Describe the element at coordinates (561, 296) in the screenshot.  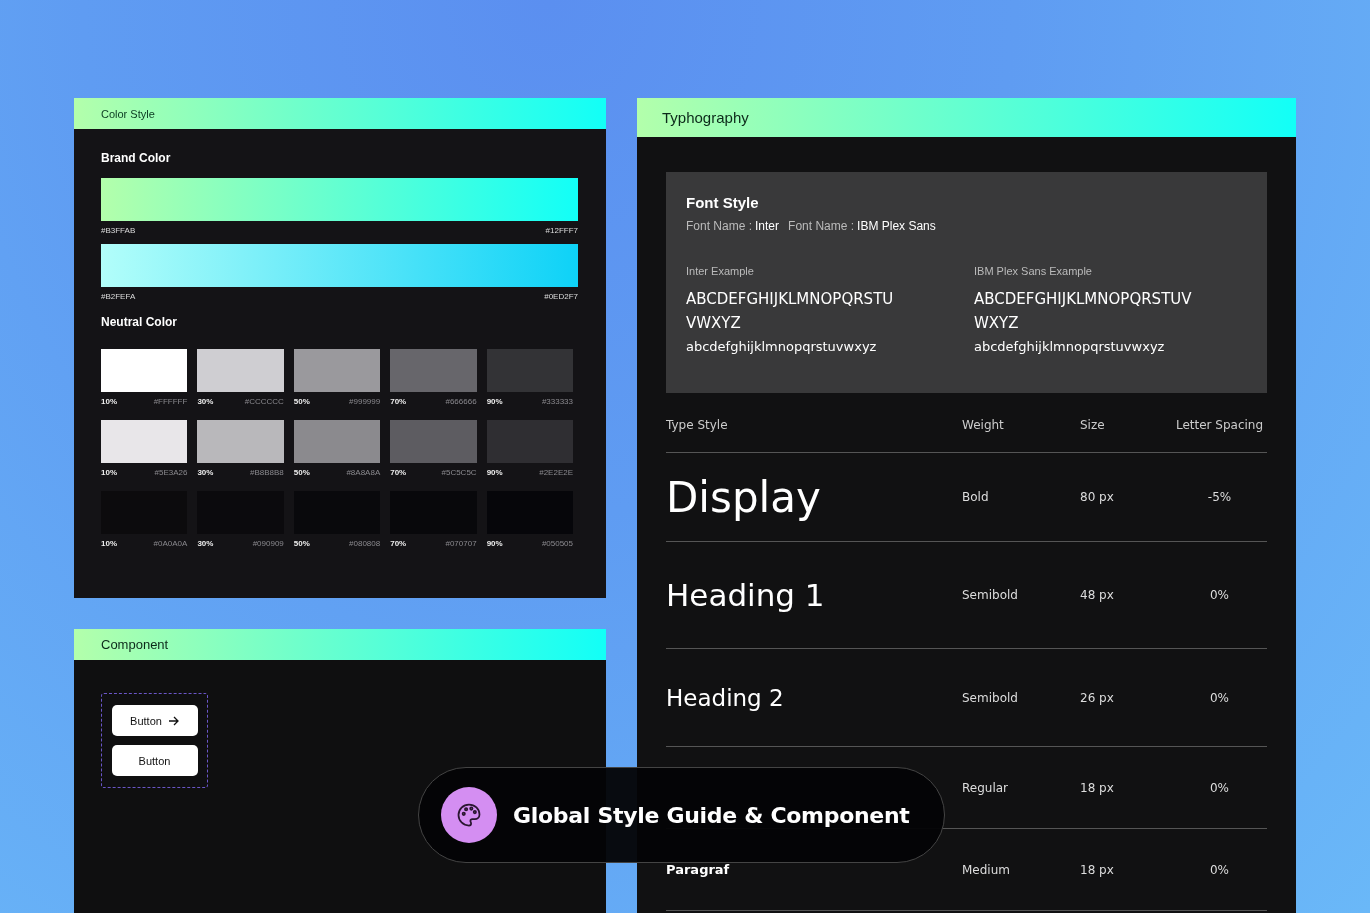
I see `hex-label: #0ED2F7` at that location.